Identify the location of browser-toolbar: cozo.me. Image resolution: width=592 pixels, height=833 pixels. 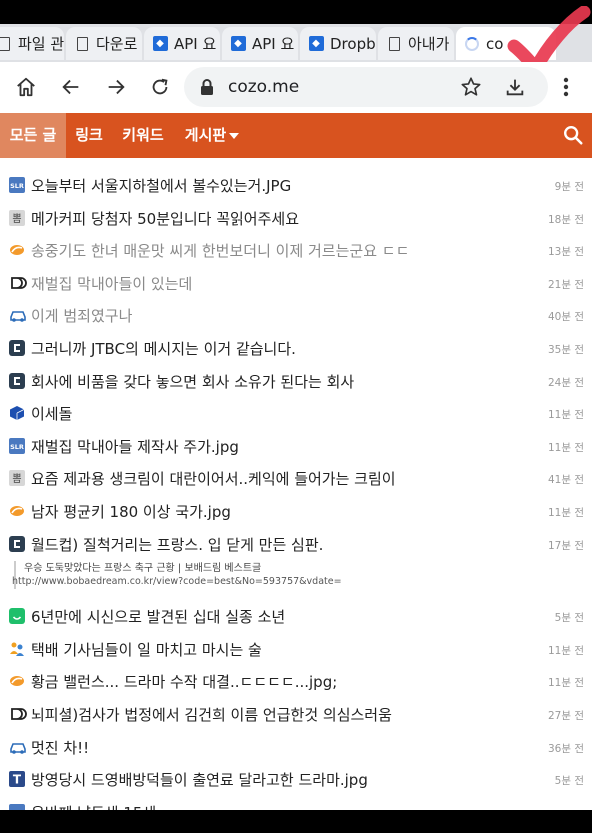
(296, 87).